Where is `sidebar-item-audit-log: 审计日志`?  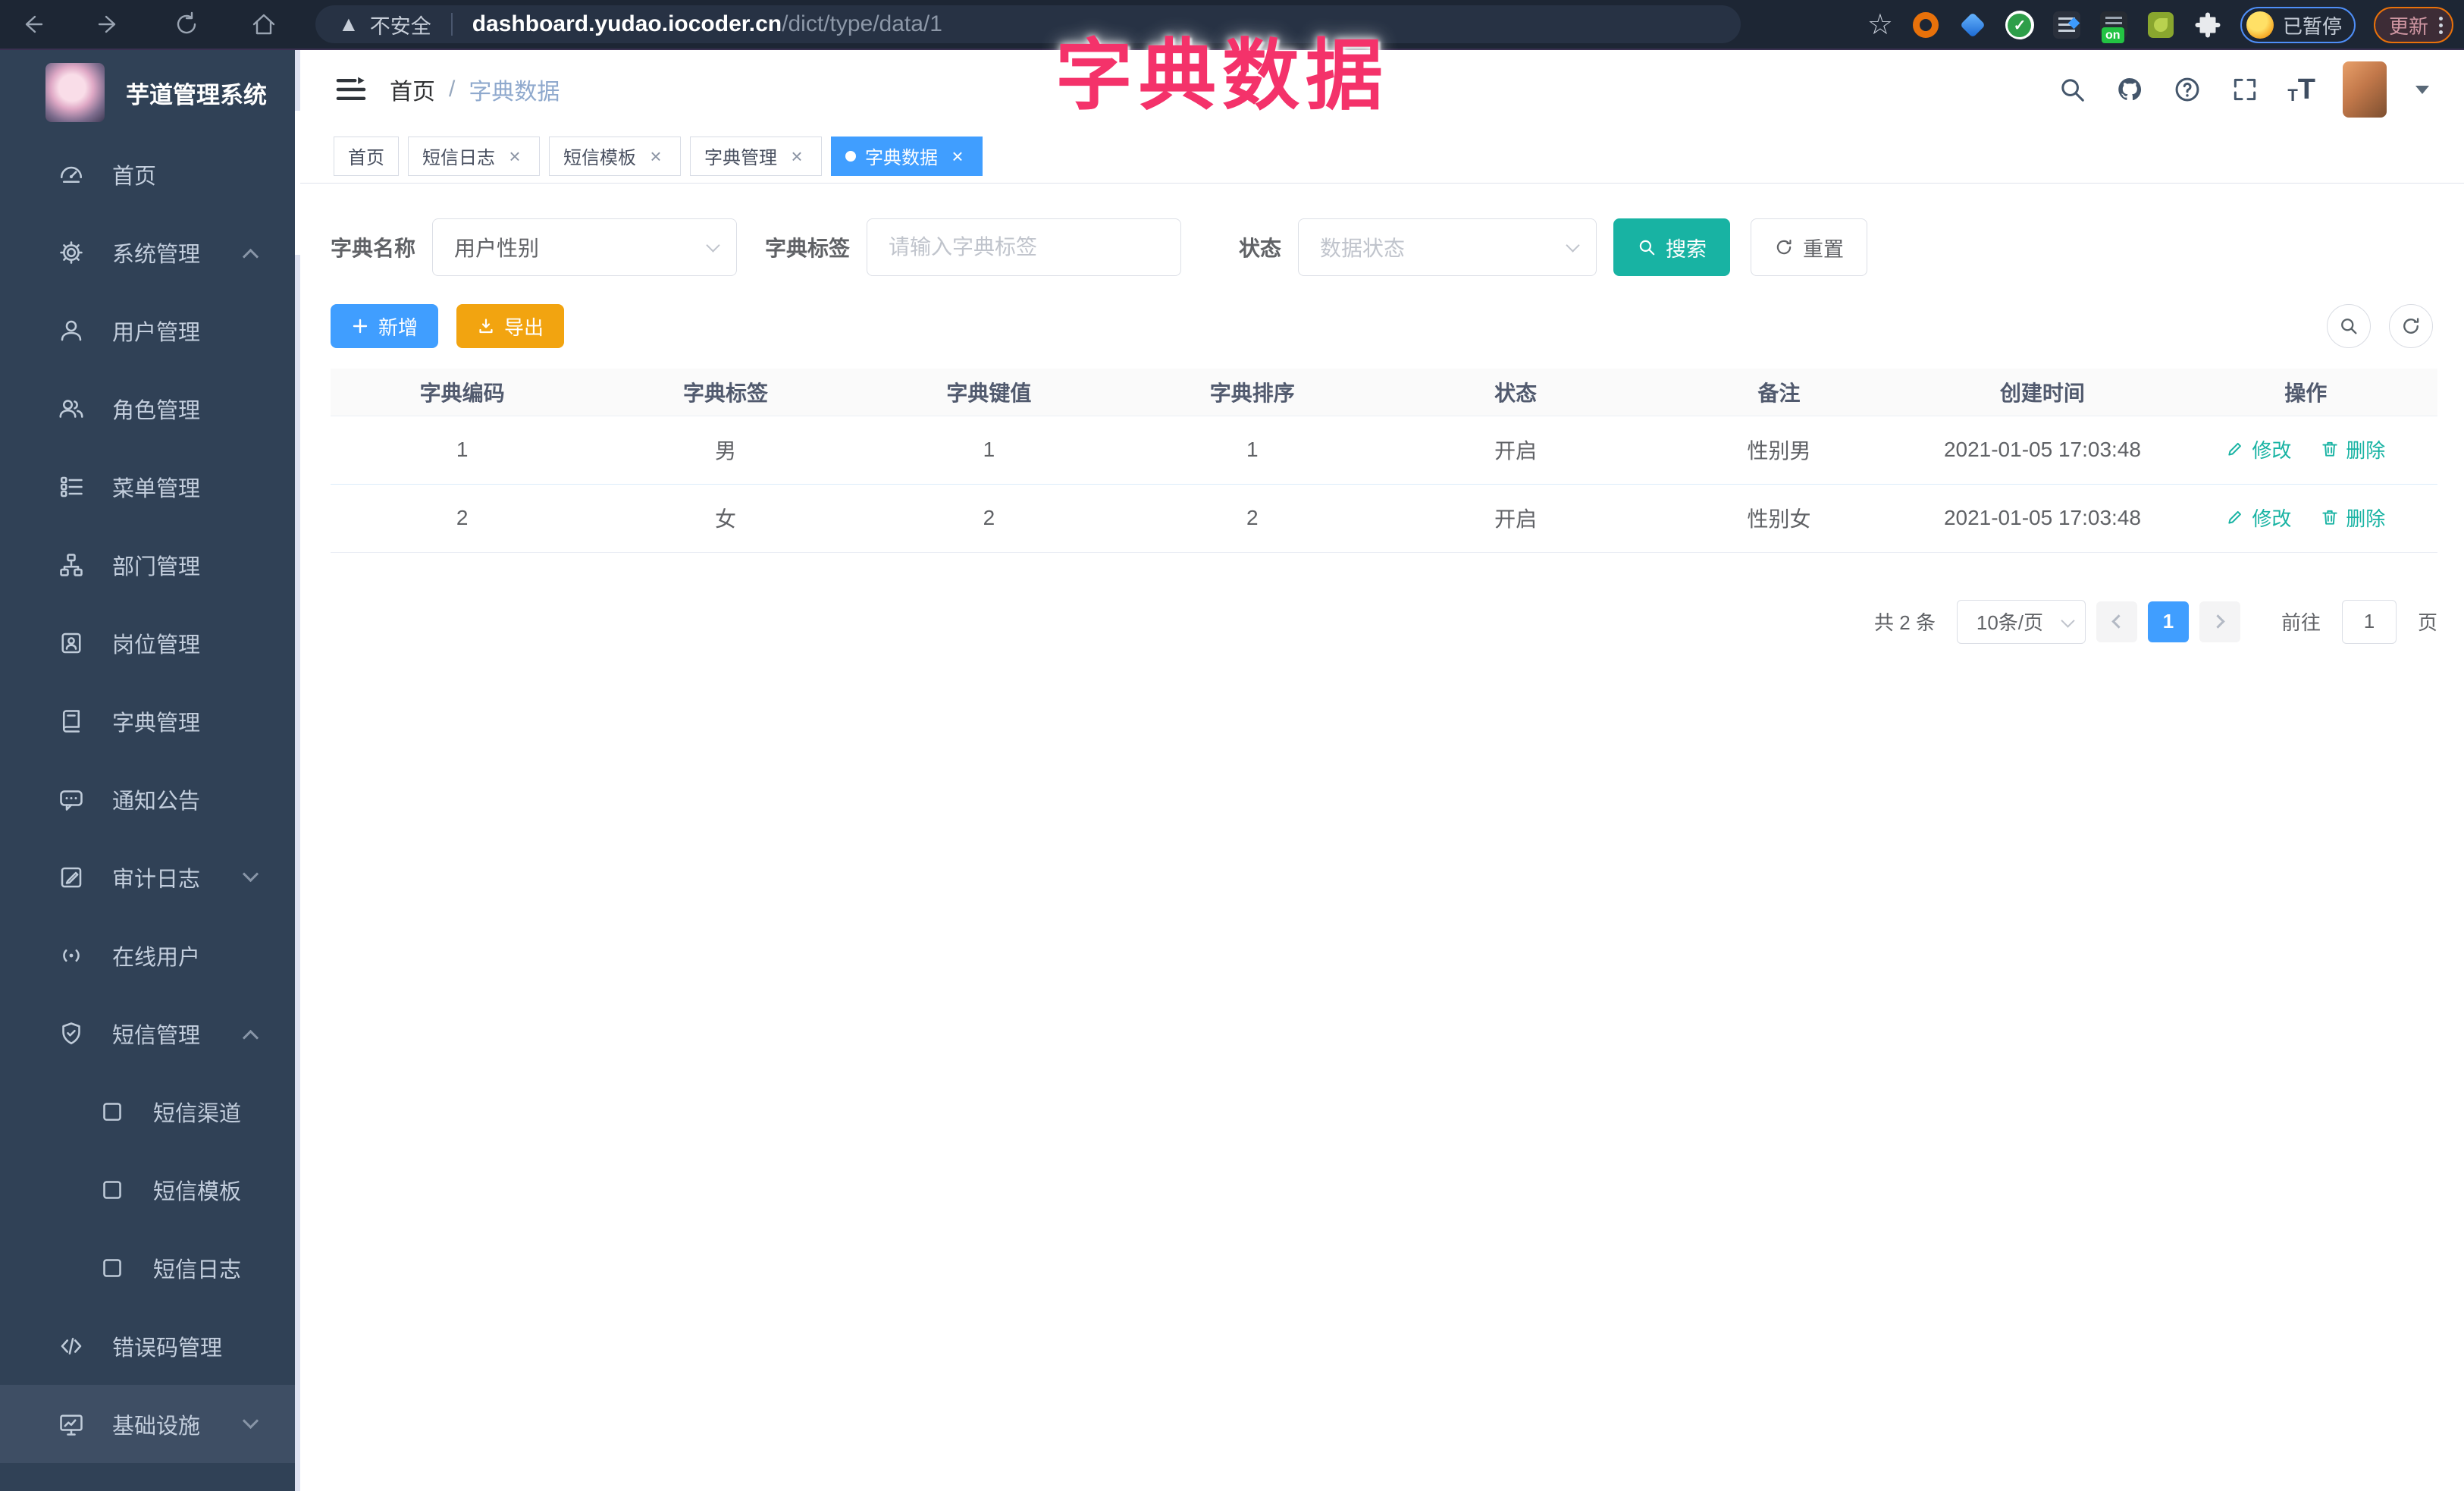 sidebar-item-audit-log: 审计日志 is located at coordinates (150, 877).